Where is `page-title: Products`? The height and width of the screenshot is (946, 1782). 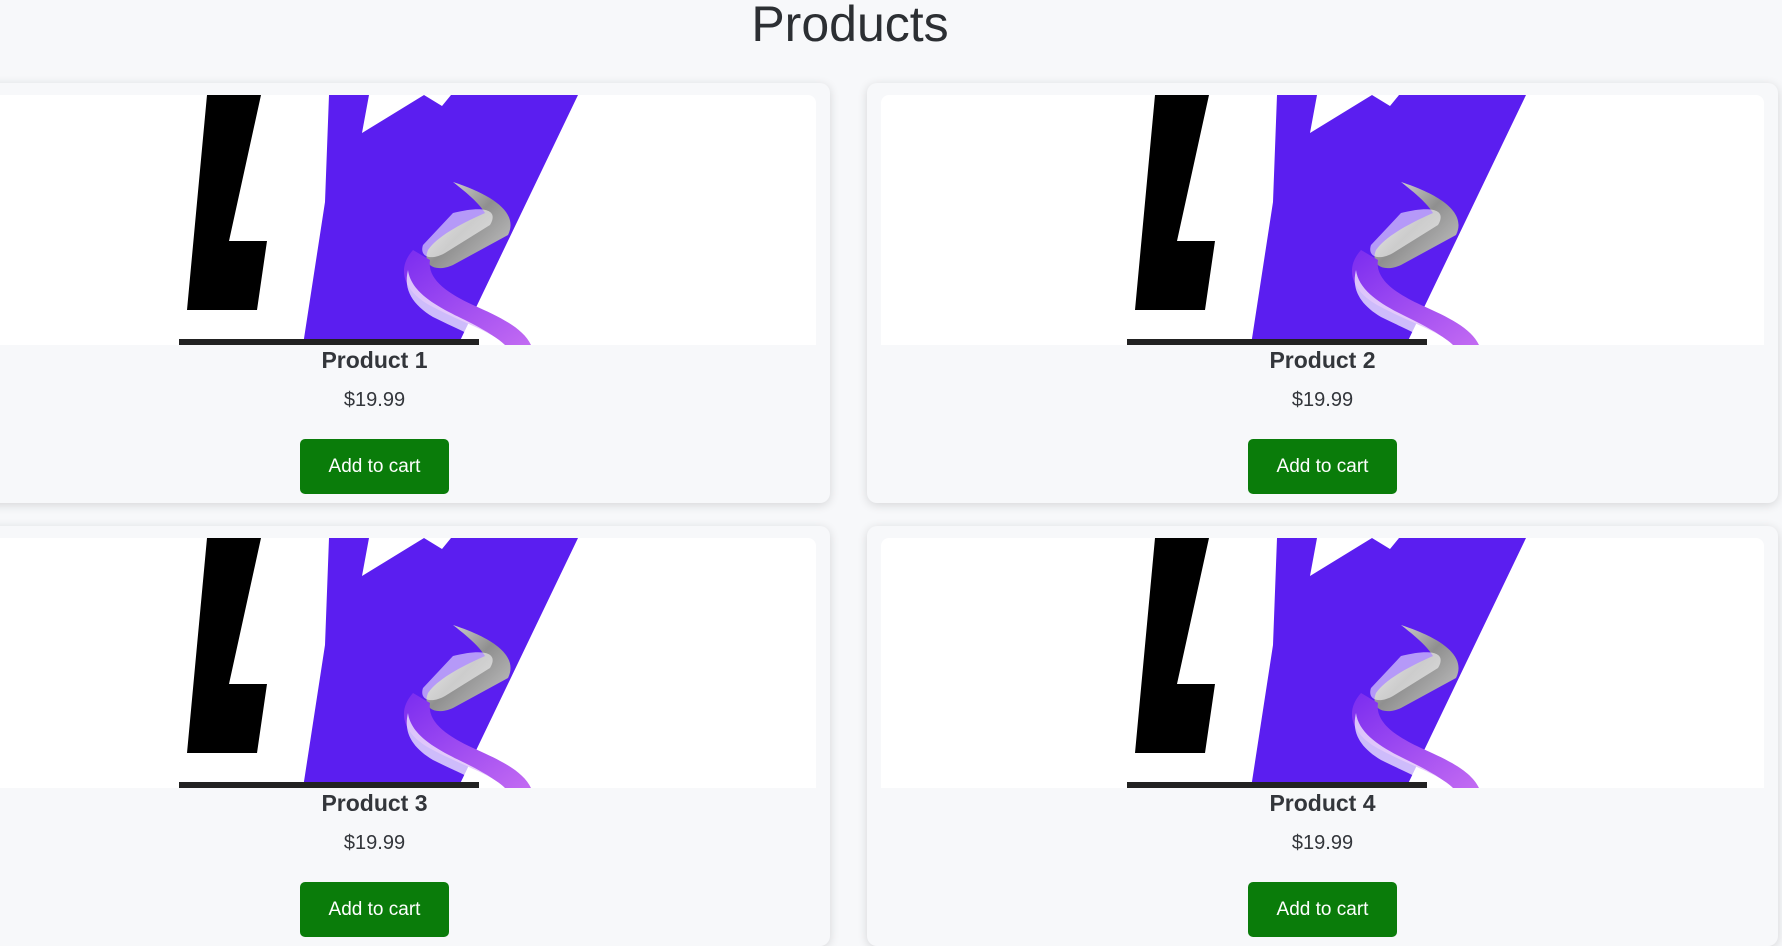 page-title: Products is located at coordinates (850, 26).